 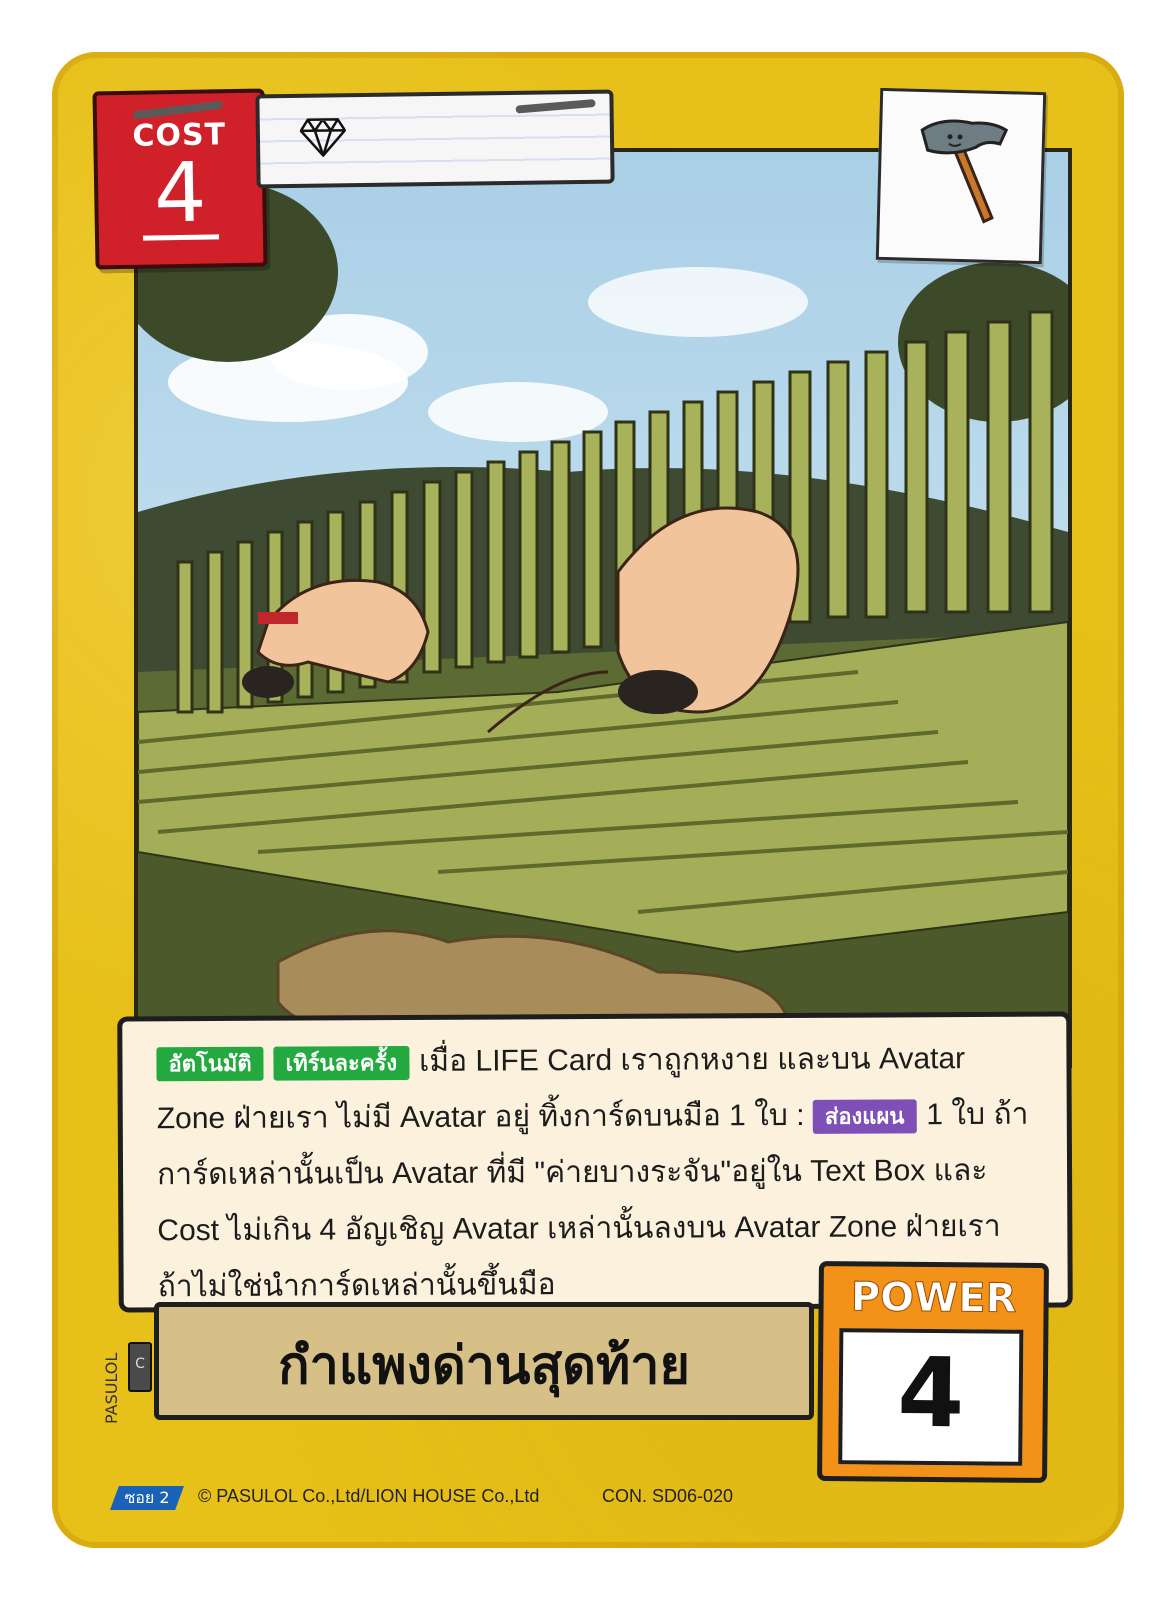 What do you see at coordinates (668, 1496) in the screenshot?
I see `card-code: CON. SD06-020` at bounding box center [668, 1496].